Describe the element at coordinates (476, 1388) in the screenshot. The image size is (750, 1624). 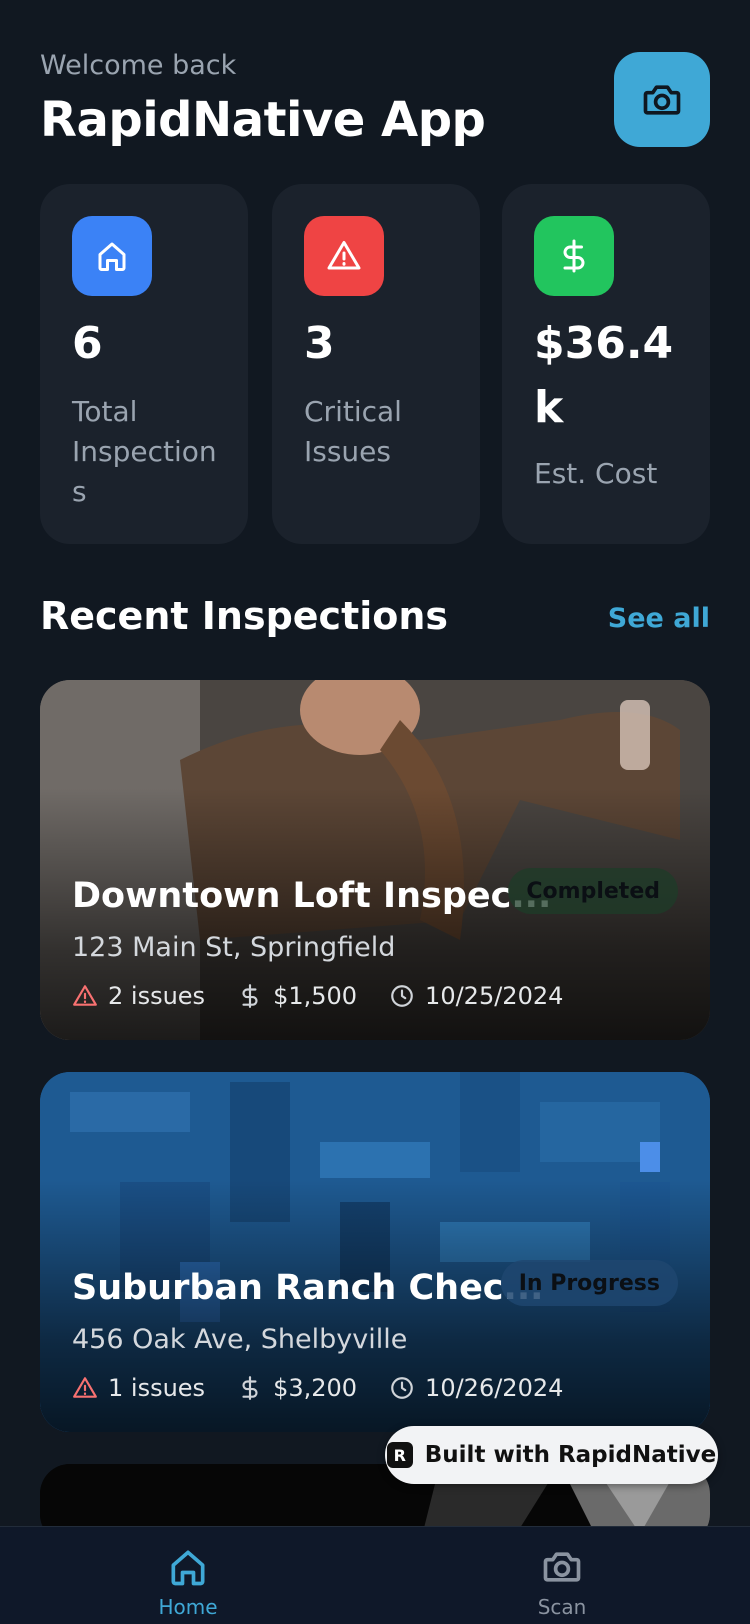
I see `date-meta: 10/26/2024` at that location.